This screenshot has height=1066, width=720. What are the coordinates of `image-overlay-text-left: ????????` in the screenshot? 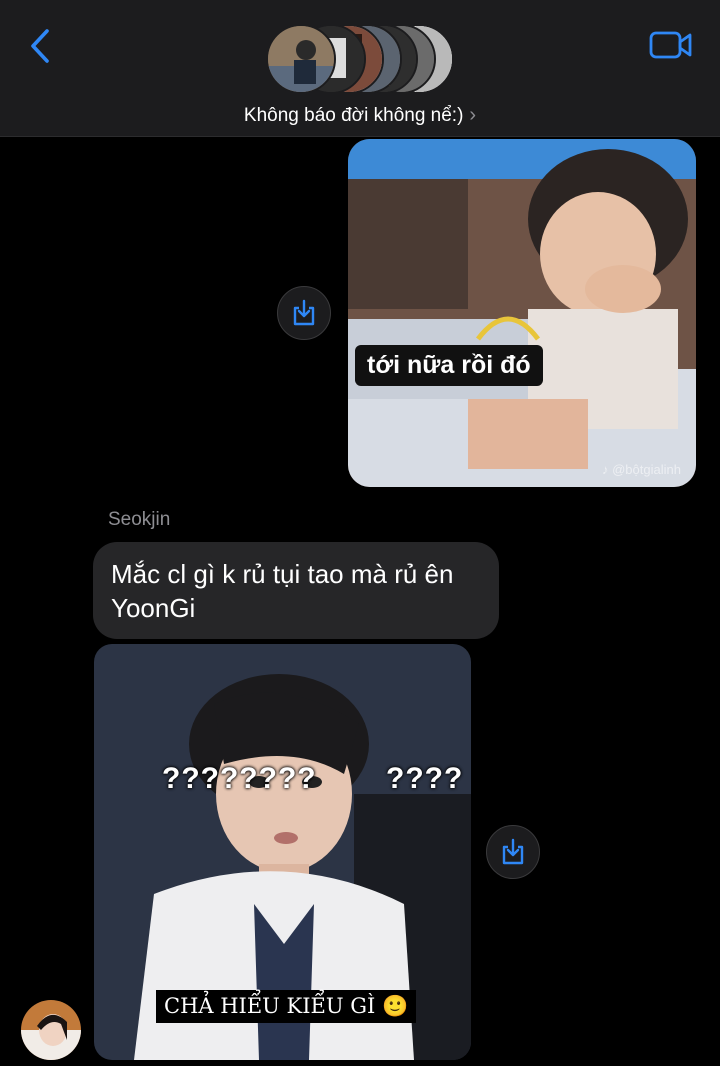 It's located at (239, 778).